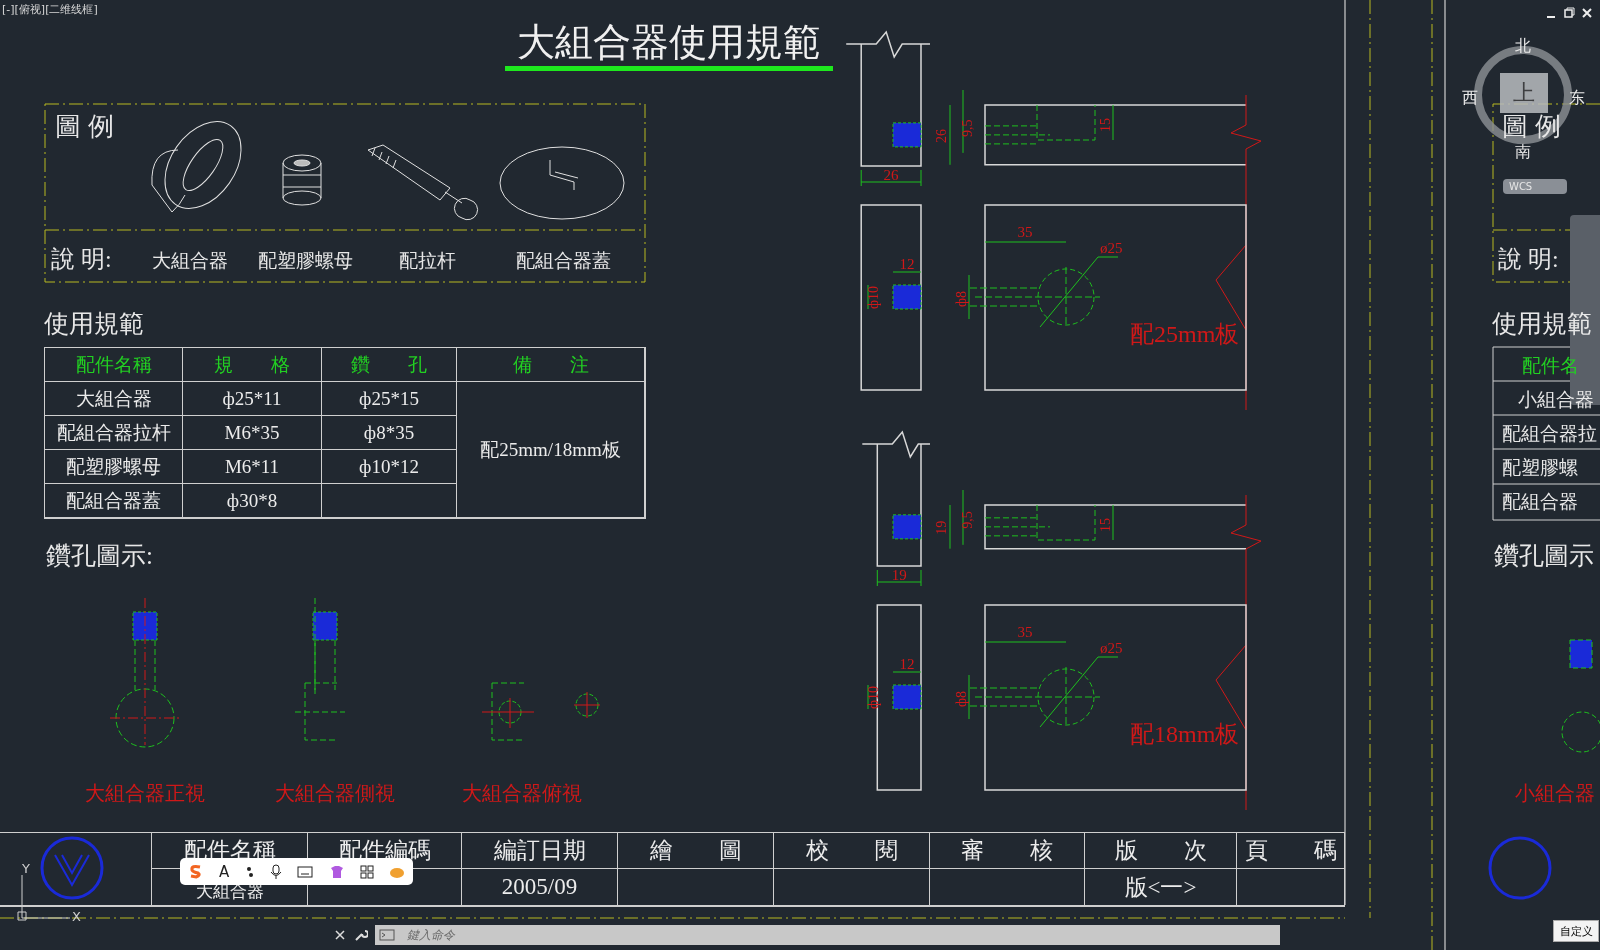  I want to click on title-block-header: 編訂日期, so click(540, 851).